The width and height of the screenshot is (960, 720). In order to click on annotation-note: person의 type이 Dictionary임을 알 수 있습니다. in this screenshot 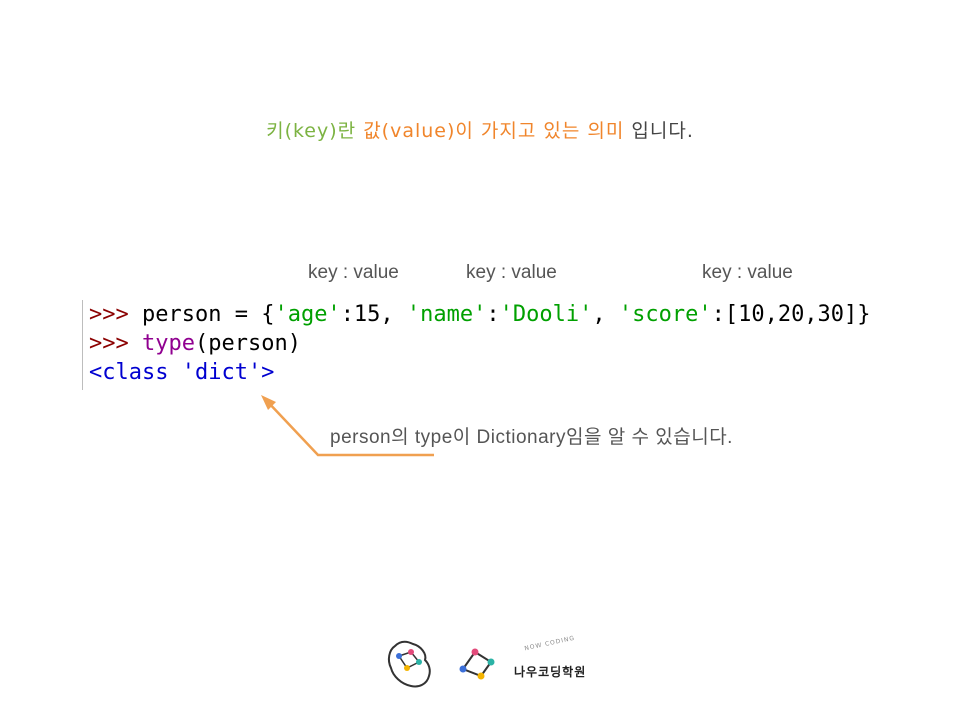, I will do `click(531, 437)`.